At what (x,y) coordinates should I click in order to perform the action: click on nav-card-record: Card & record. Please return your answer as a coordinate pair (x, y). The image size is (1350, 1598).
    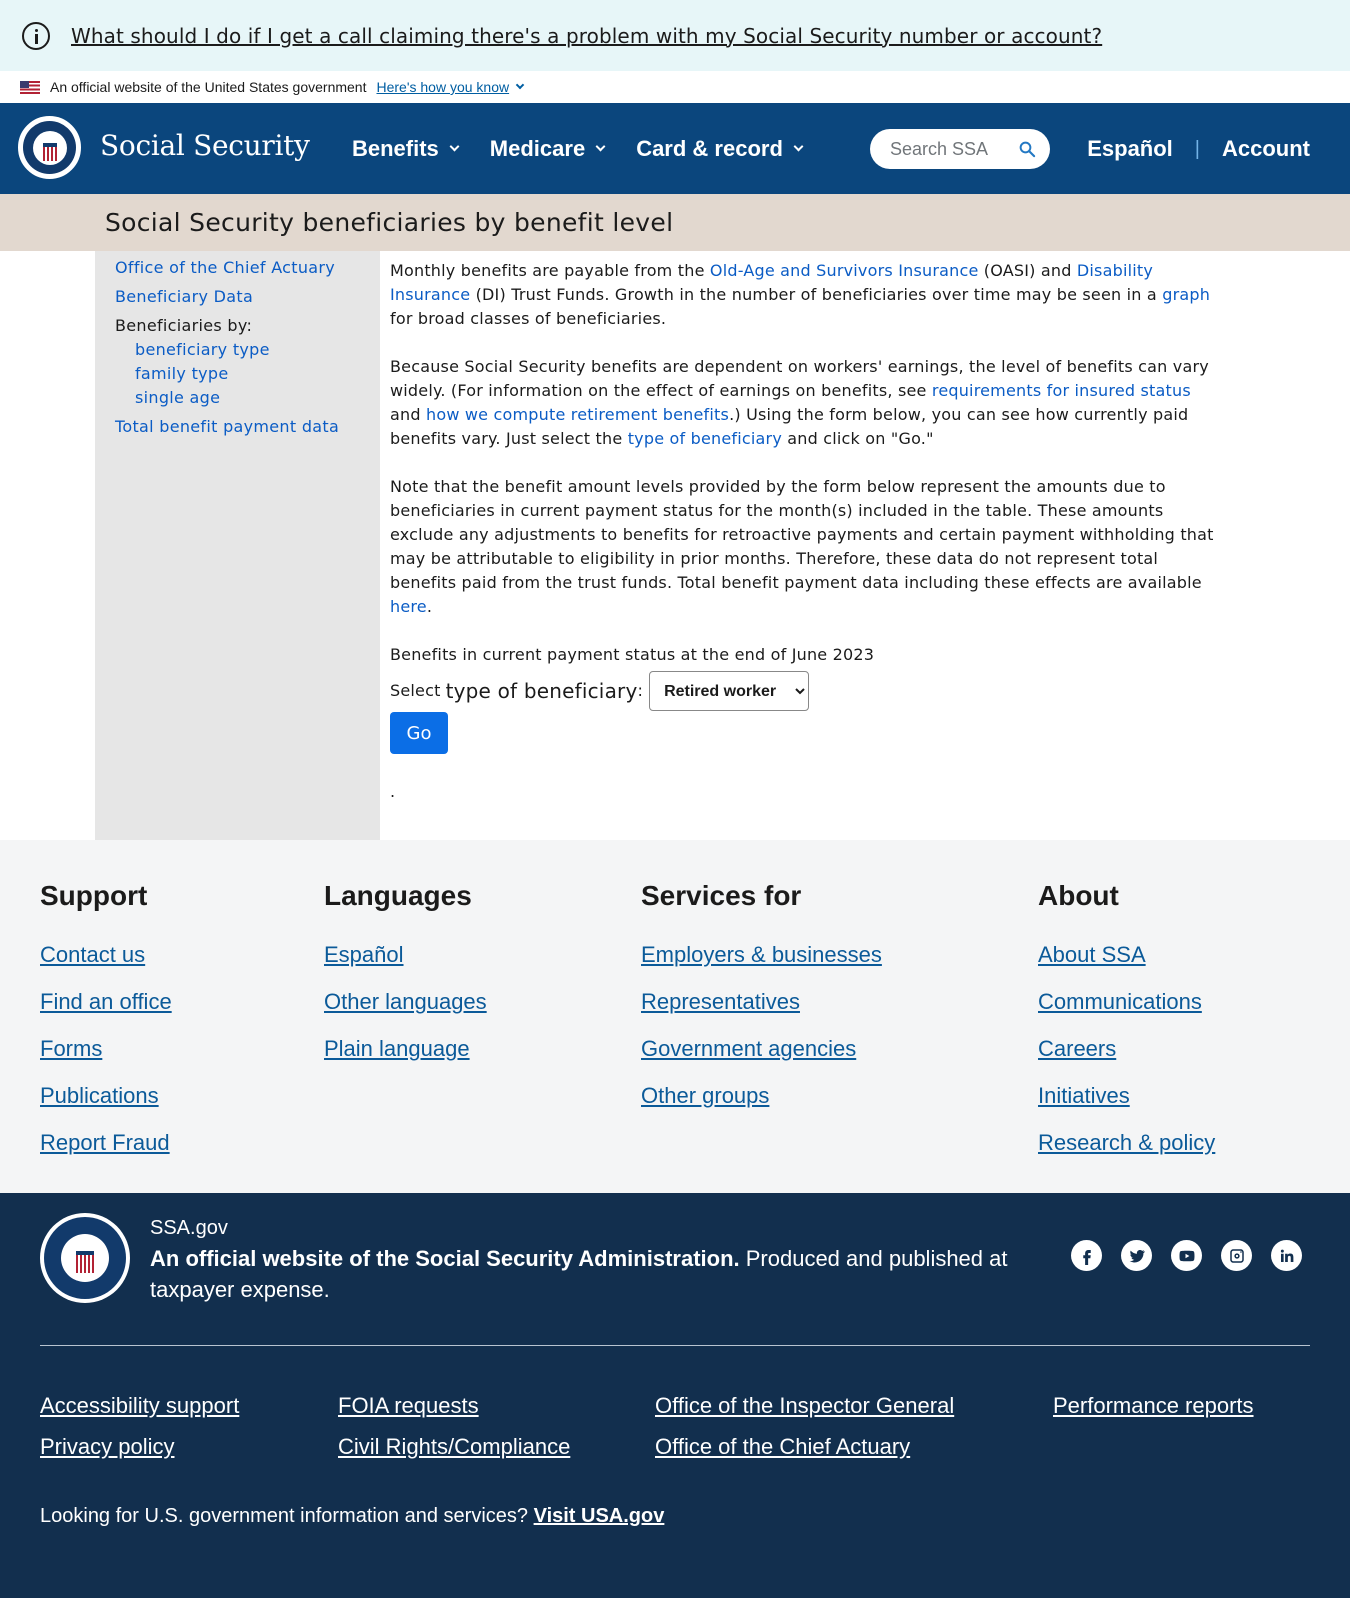
    Looking at the image, I should click on (720, 149).